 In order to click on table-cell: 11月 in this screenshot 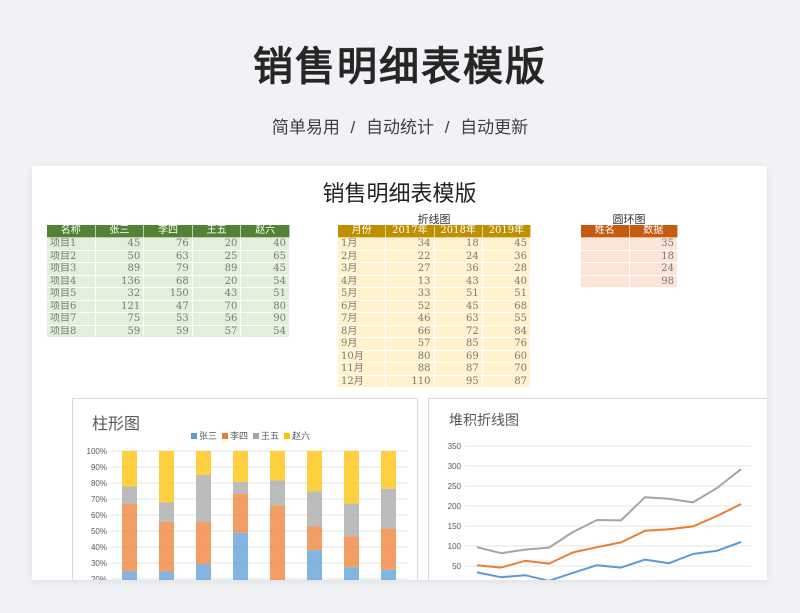, I will do `click(361, 369)`.